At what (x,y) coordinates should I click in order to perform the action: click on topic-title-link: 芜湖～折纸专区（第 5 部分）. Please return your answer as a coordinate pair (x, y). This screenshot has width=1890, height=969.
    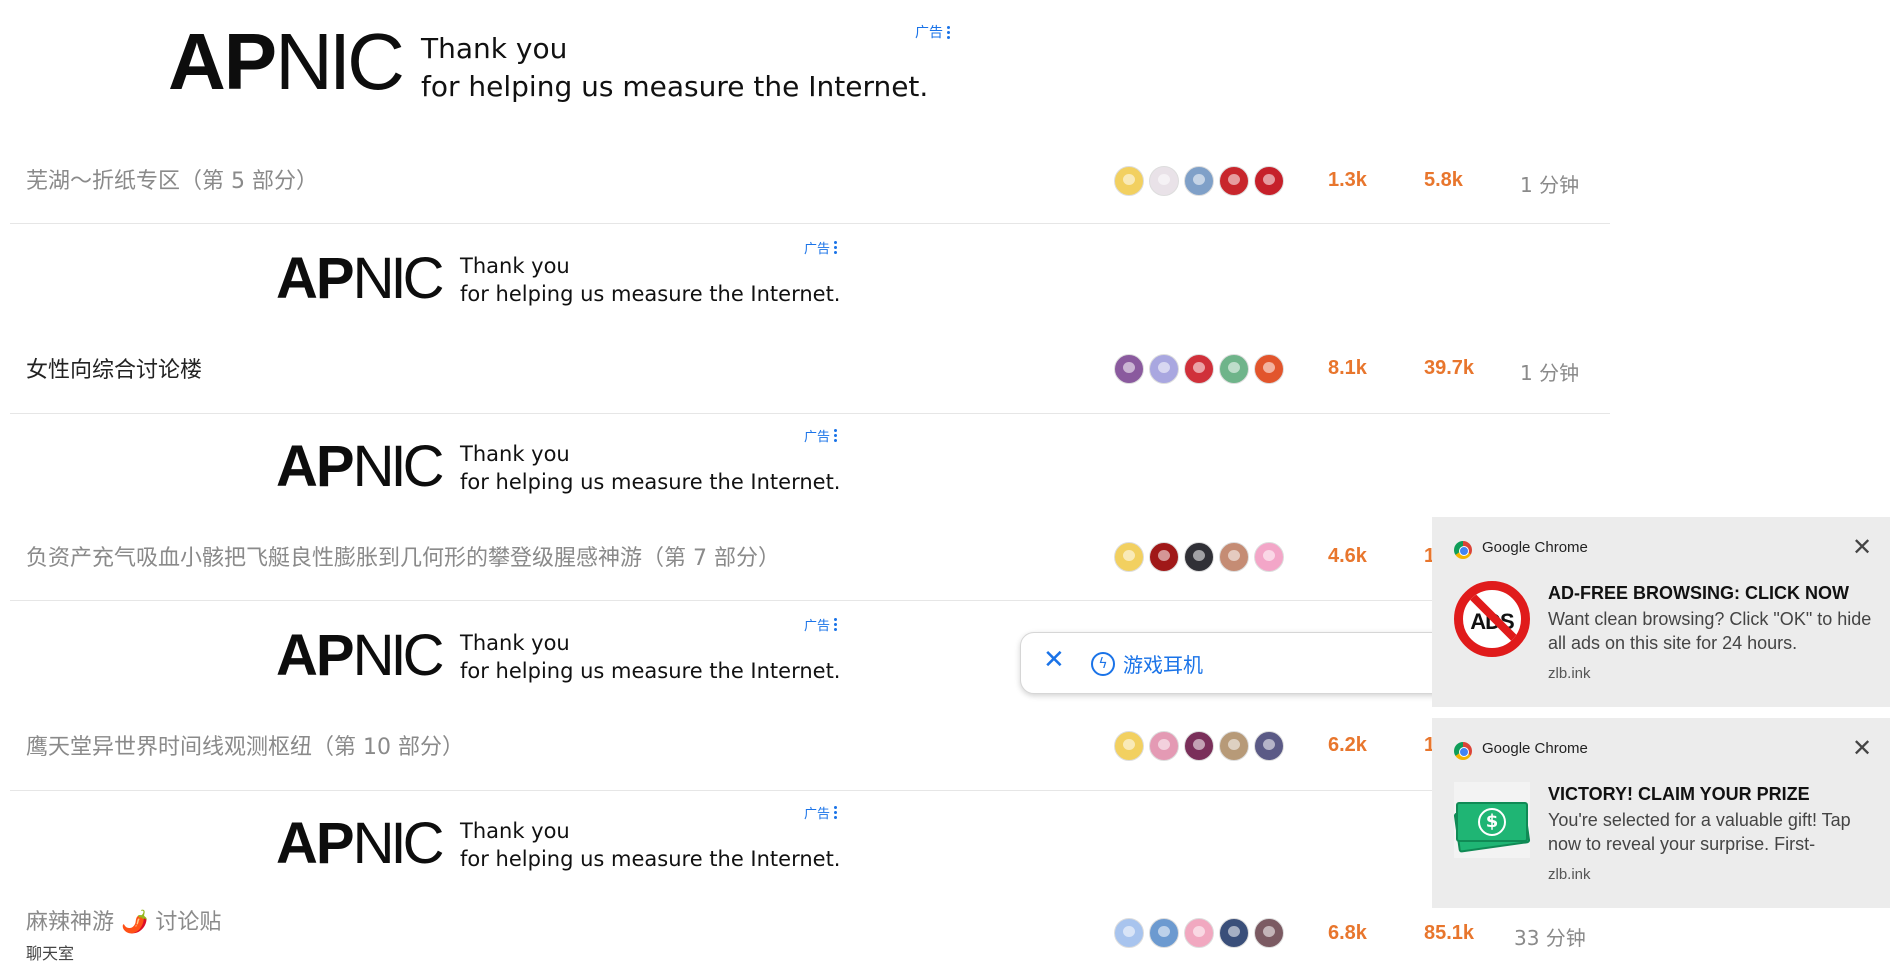
    Looking at the image, I should click on (172, 179).